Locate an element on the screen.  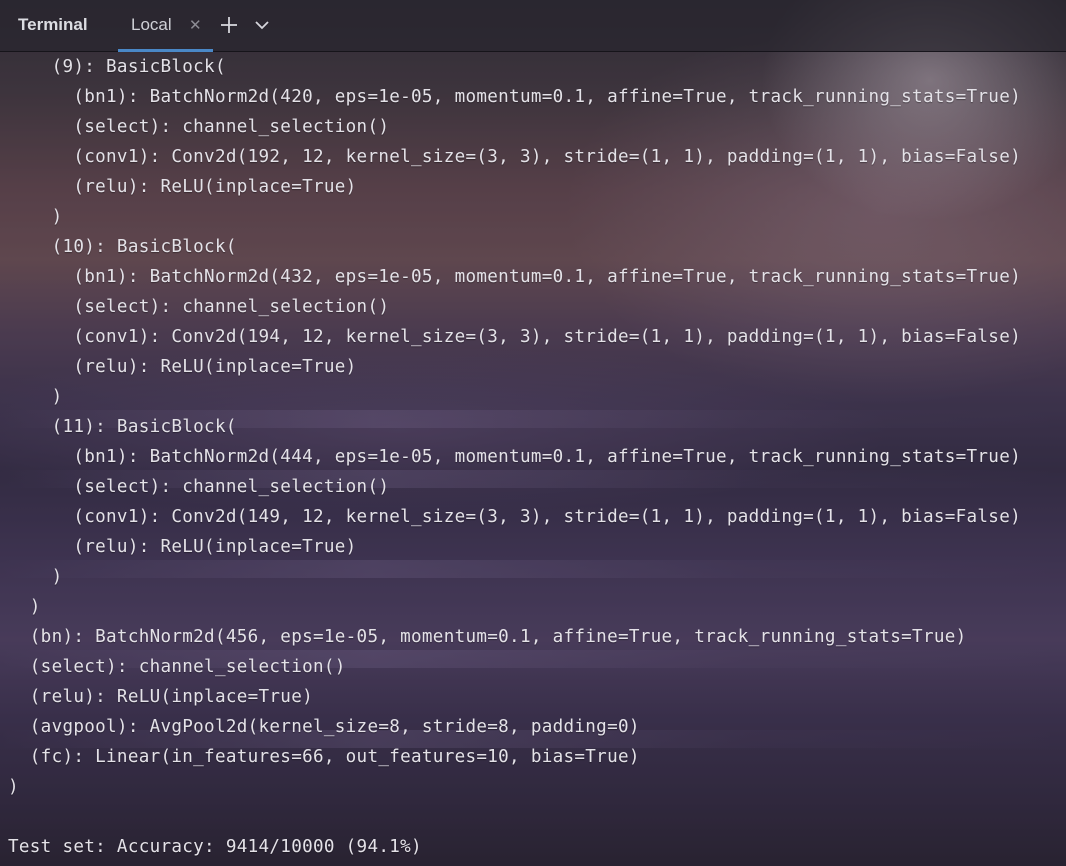
chevron-down-icon is located at coordinates (262, 25).